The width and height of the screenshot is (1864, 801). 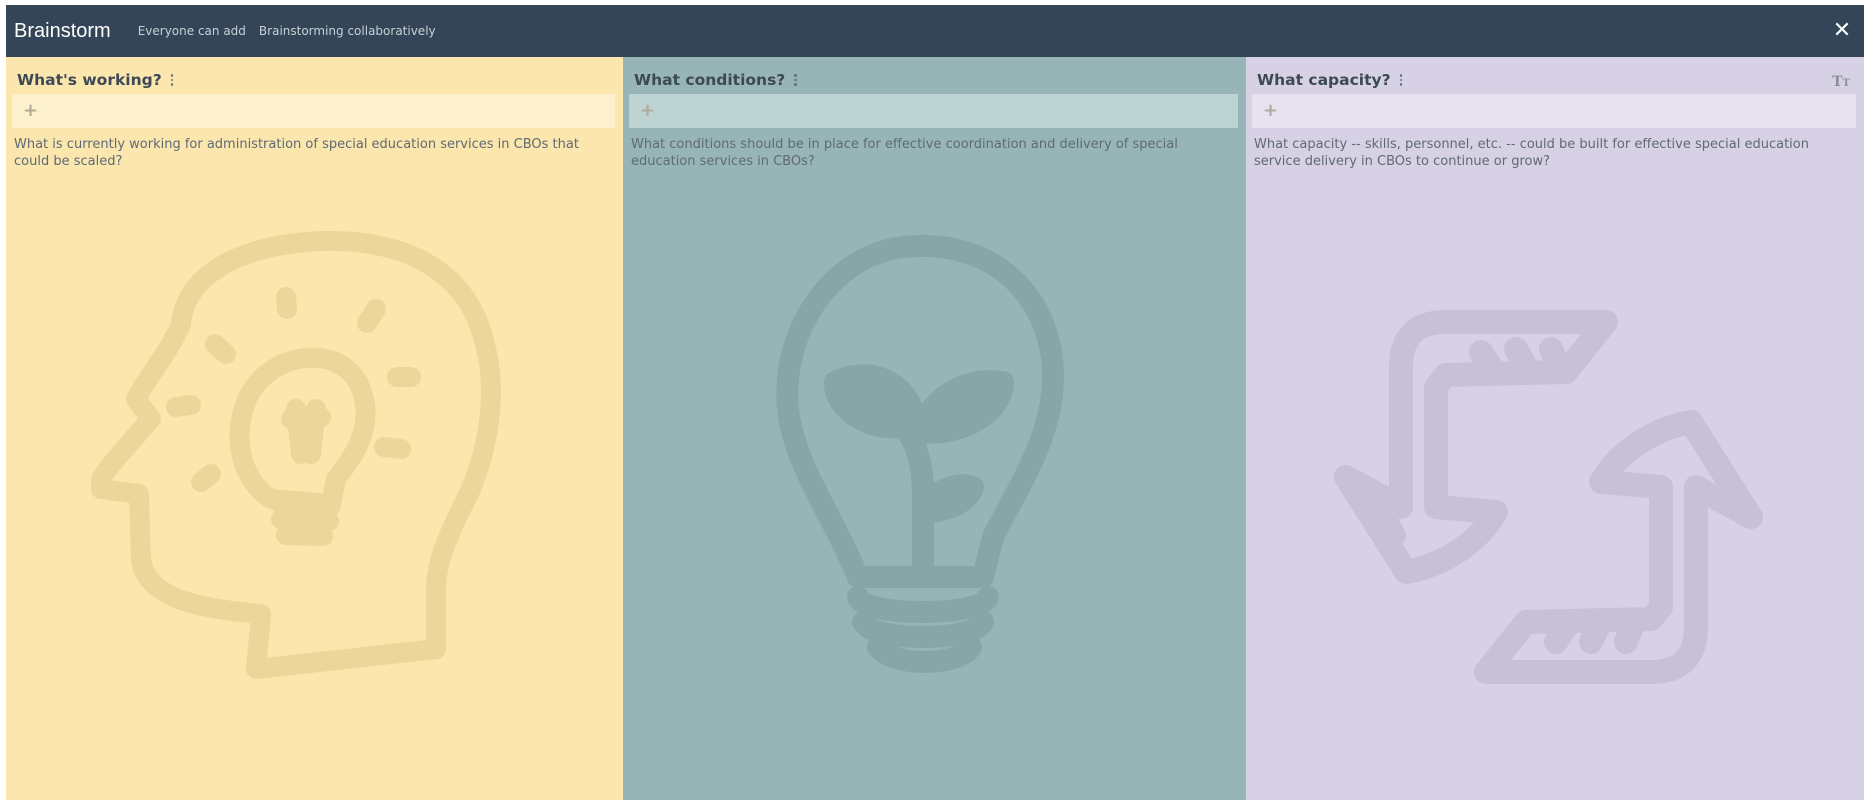 I want to click on cycle-arrows-icon, so click(x=1548, y=497).